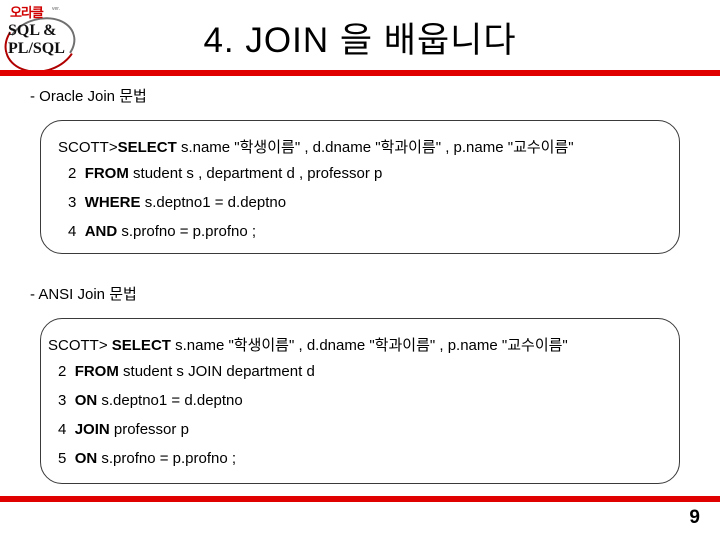  Describe the element at coordinates (101, 231) in the screenshot. I see `code-keyword: AND` at that location.